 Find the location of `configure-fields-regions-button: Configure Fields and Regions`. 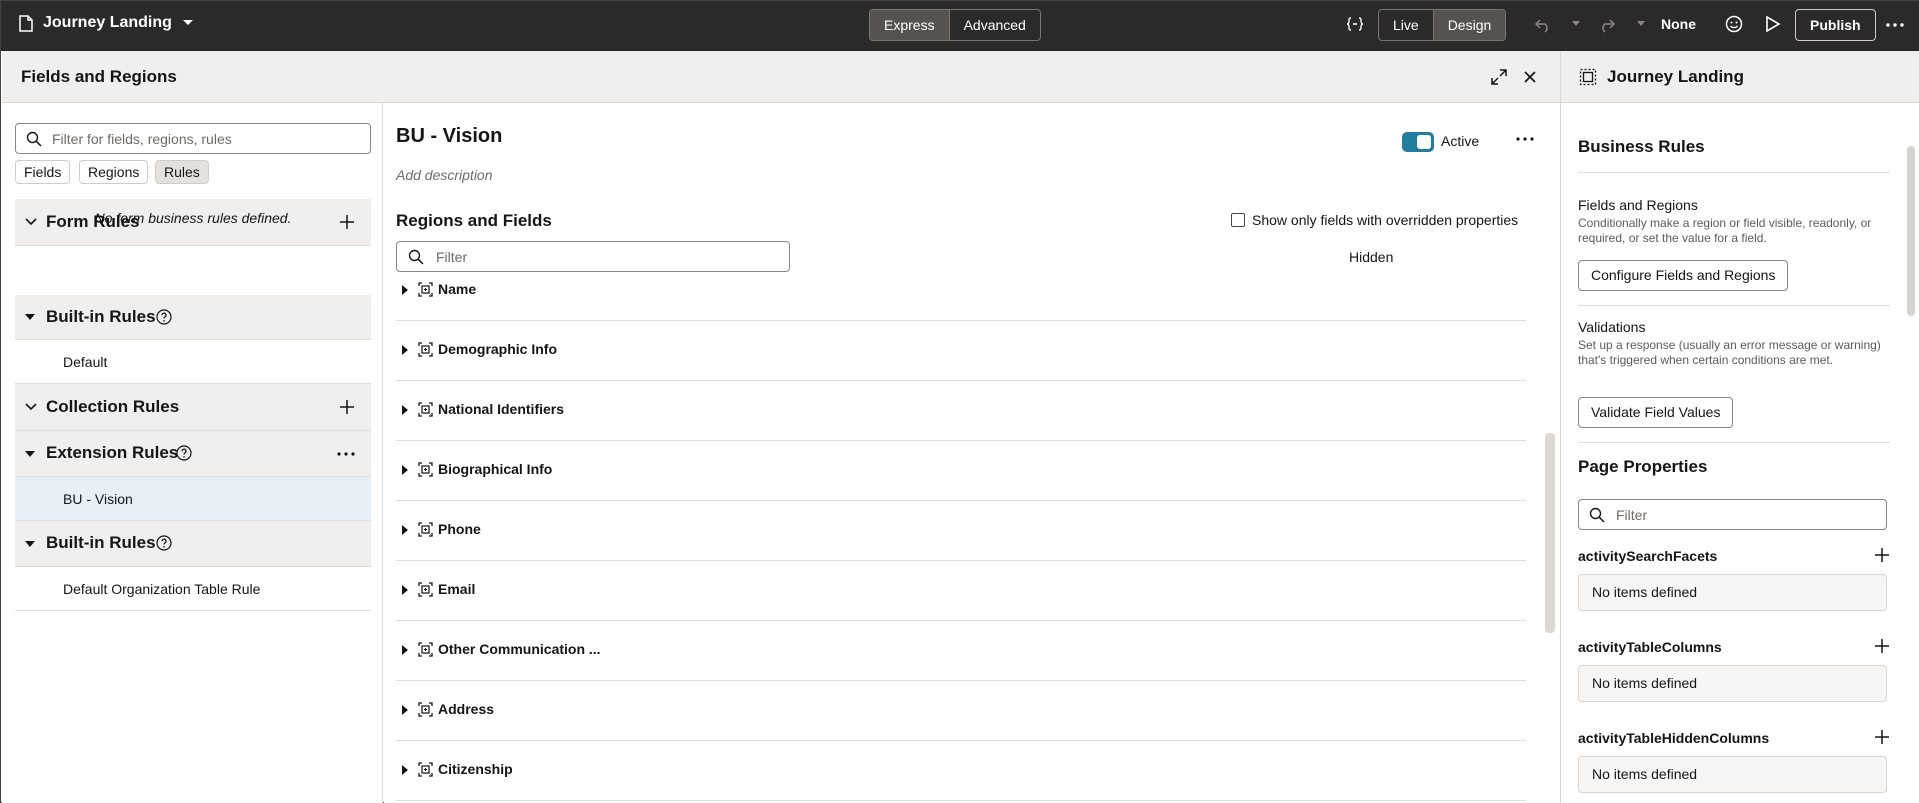

configure-fields-regions-button: Configure Fields and Regions is located at coordinates (1683, 275).